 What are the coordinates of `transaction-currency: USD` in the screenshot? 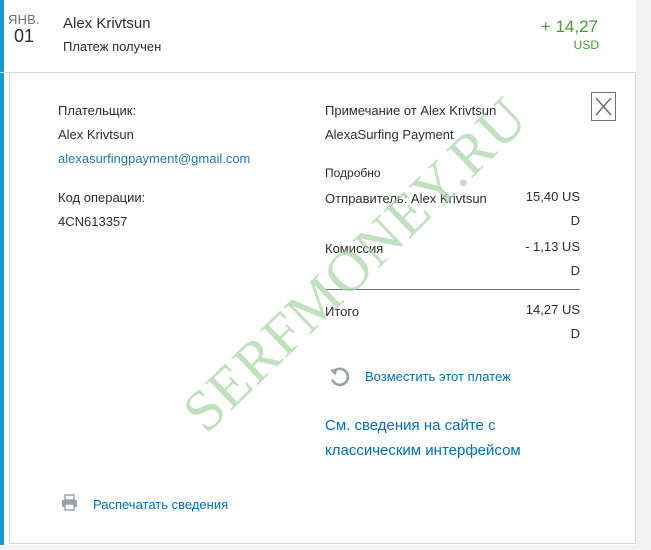 It's located at (586, 45).